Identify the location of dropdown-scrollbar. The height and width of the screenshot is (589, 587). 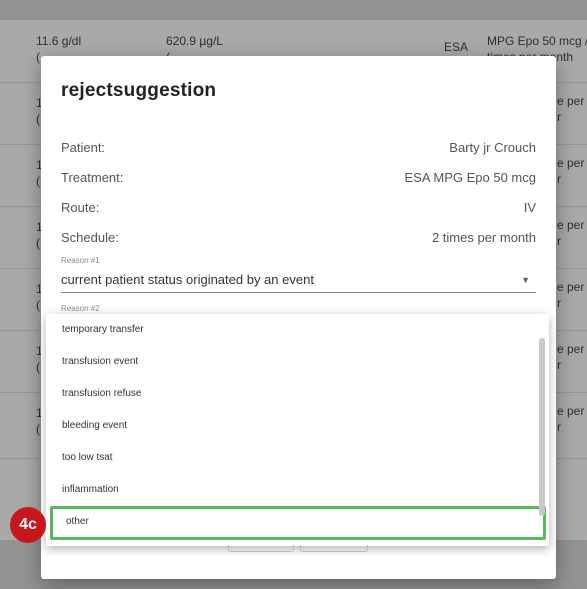
(542, 427).